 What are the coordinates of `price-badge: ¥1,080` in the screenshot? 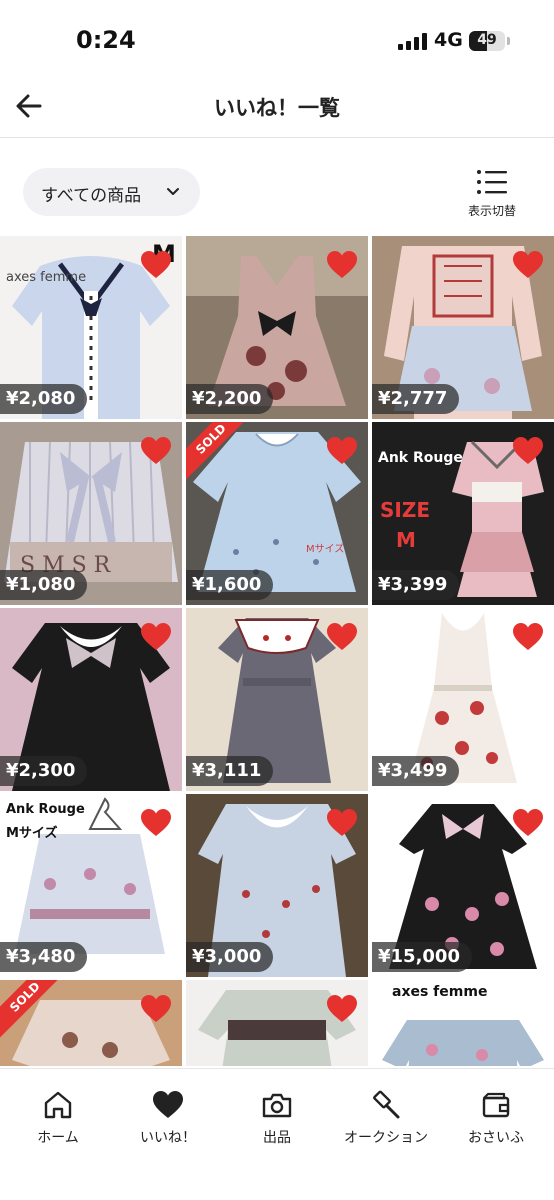 It's located at (44, 585).